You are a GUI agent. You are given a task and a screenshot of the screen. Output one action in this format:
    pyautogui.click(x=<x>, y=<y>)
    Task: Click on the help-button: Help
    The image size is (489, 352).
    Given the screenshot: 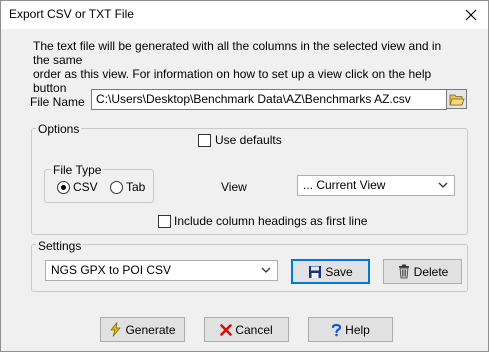 What is the action you would take?
    pyautogui.click(x=350, y=329)
    